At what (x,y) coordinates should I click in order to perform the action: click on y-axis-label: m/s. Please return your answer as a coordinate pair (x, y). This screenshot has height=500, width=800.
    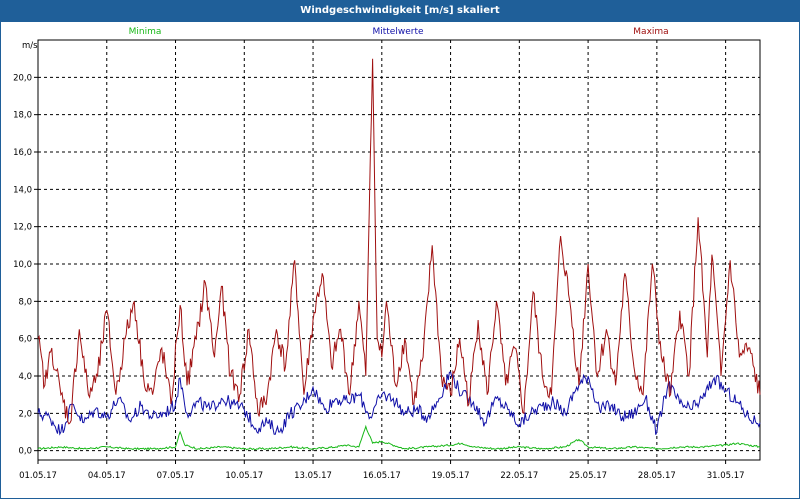
    Looking at the image, I should click on (30, 46).